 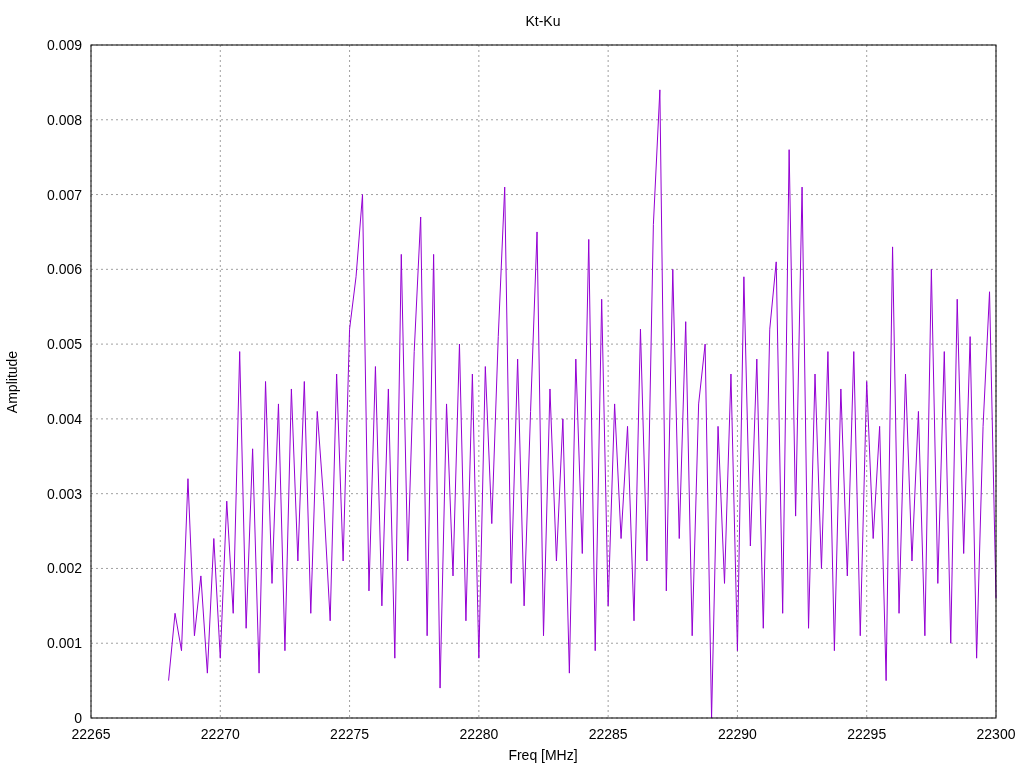 I want to click on chart-title: Kt-Ku, so click(x=543, y=21).